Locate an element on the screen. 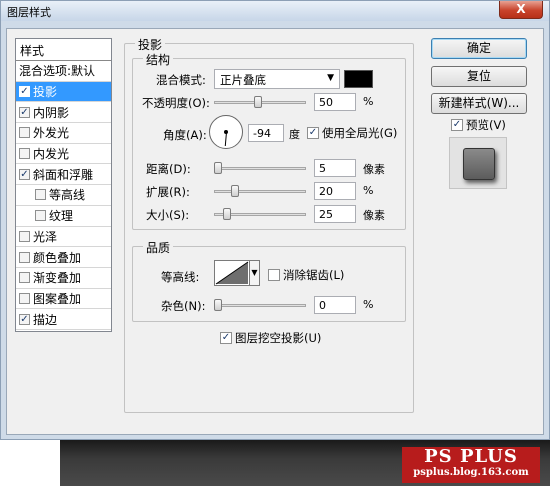  size-input: 25 is located at coordinates (335, 214).